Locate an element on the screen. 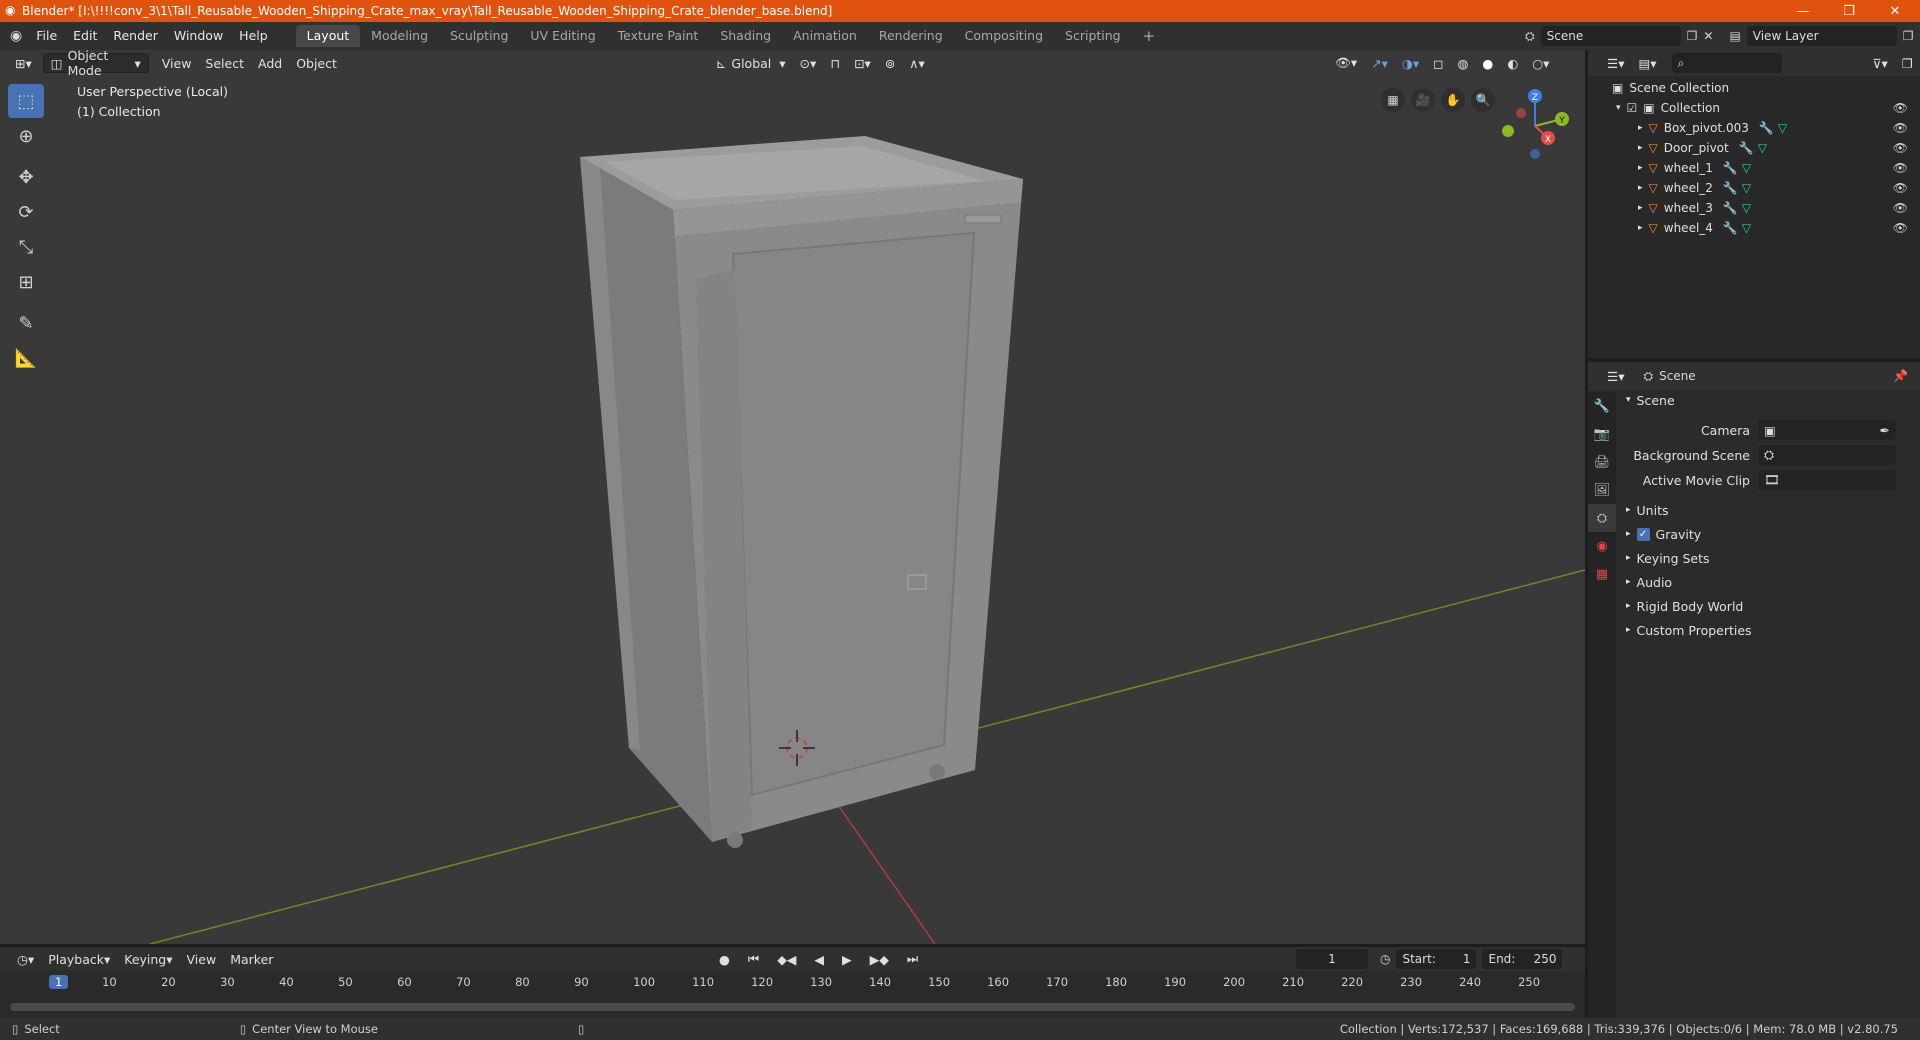 Image resolution: width=1920 pixels, height=1040 pixels. keying-sets-panel: ▸ Keying Sets is located at coordinates (1769, 558).